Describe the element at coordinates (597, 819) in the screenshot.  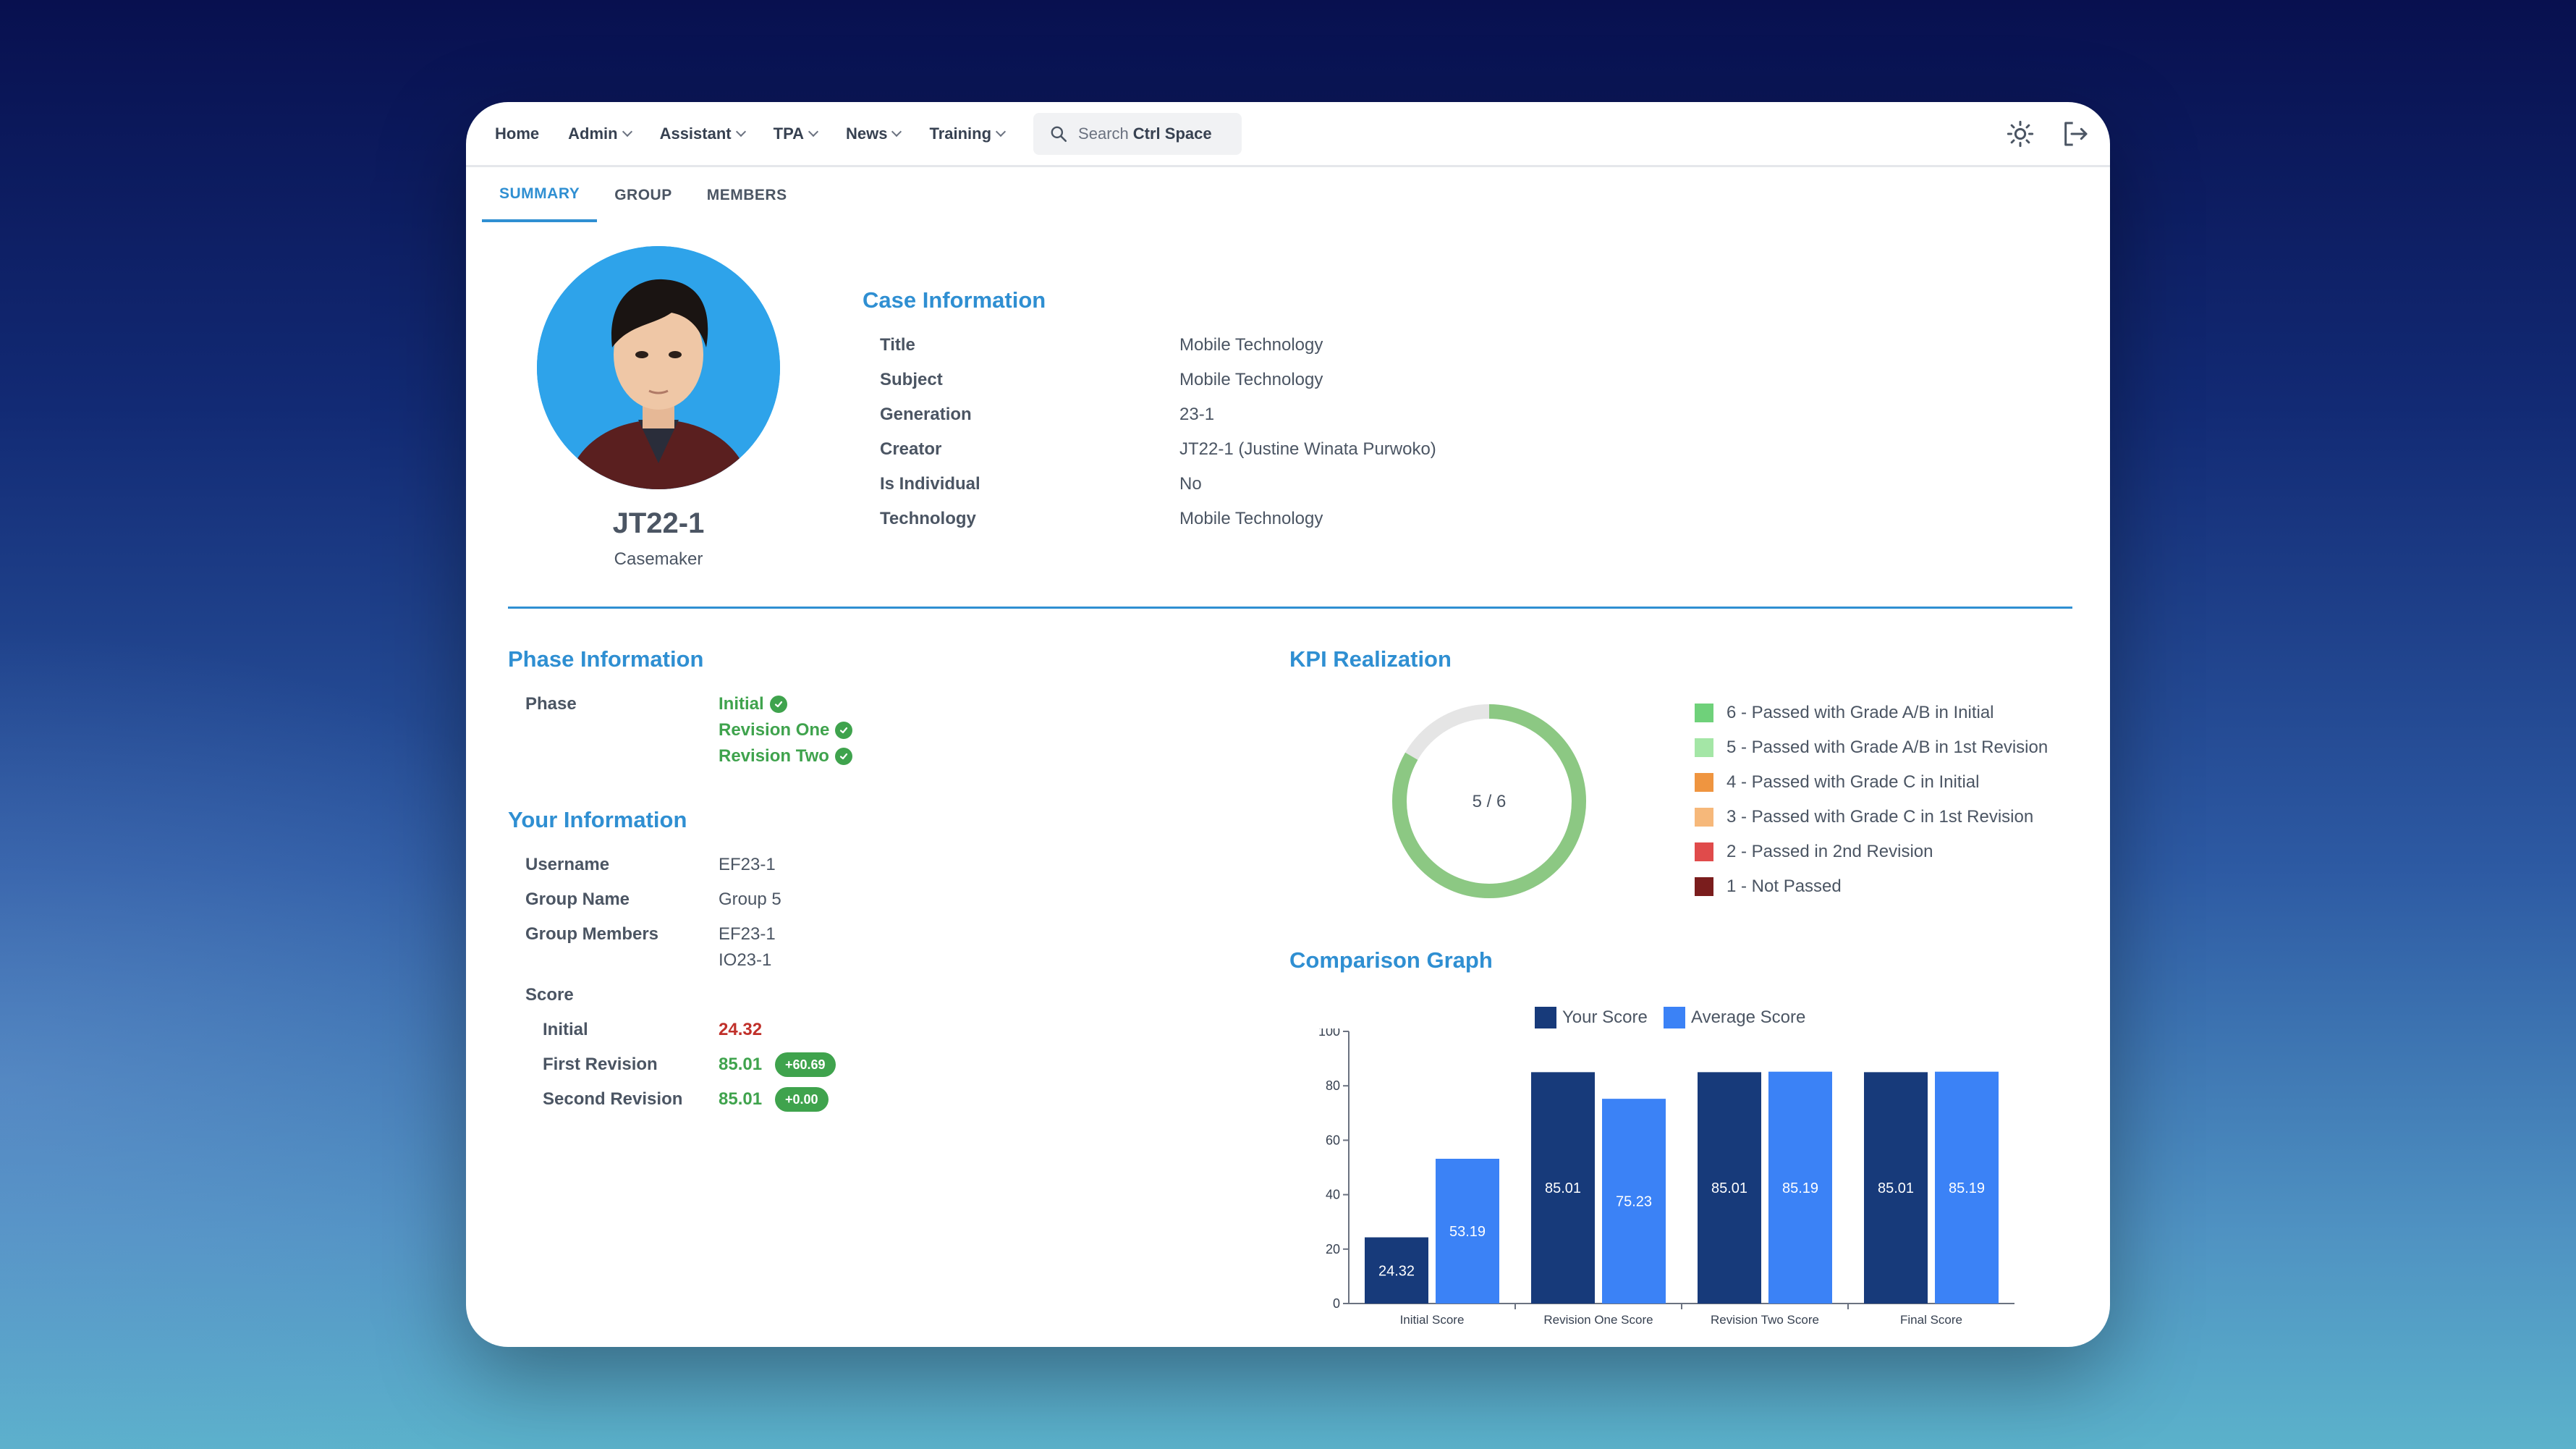
I see `your-information-title: Your Information` at that location.